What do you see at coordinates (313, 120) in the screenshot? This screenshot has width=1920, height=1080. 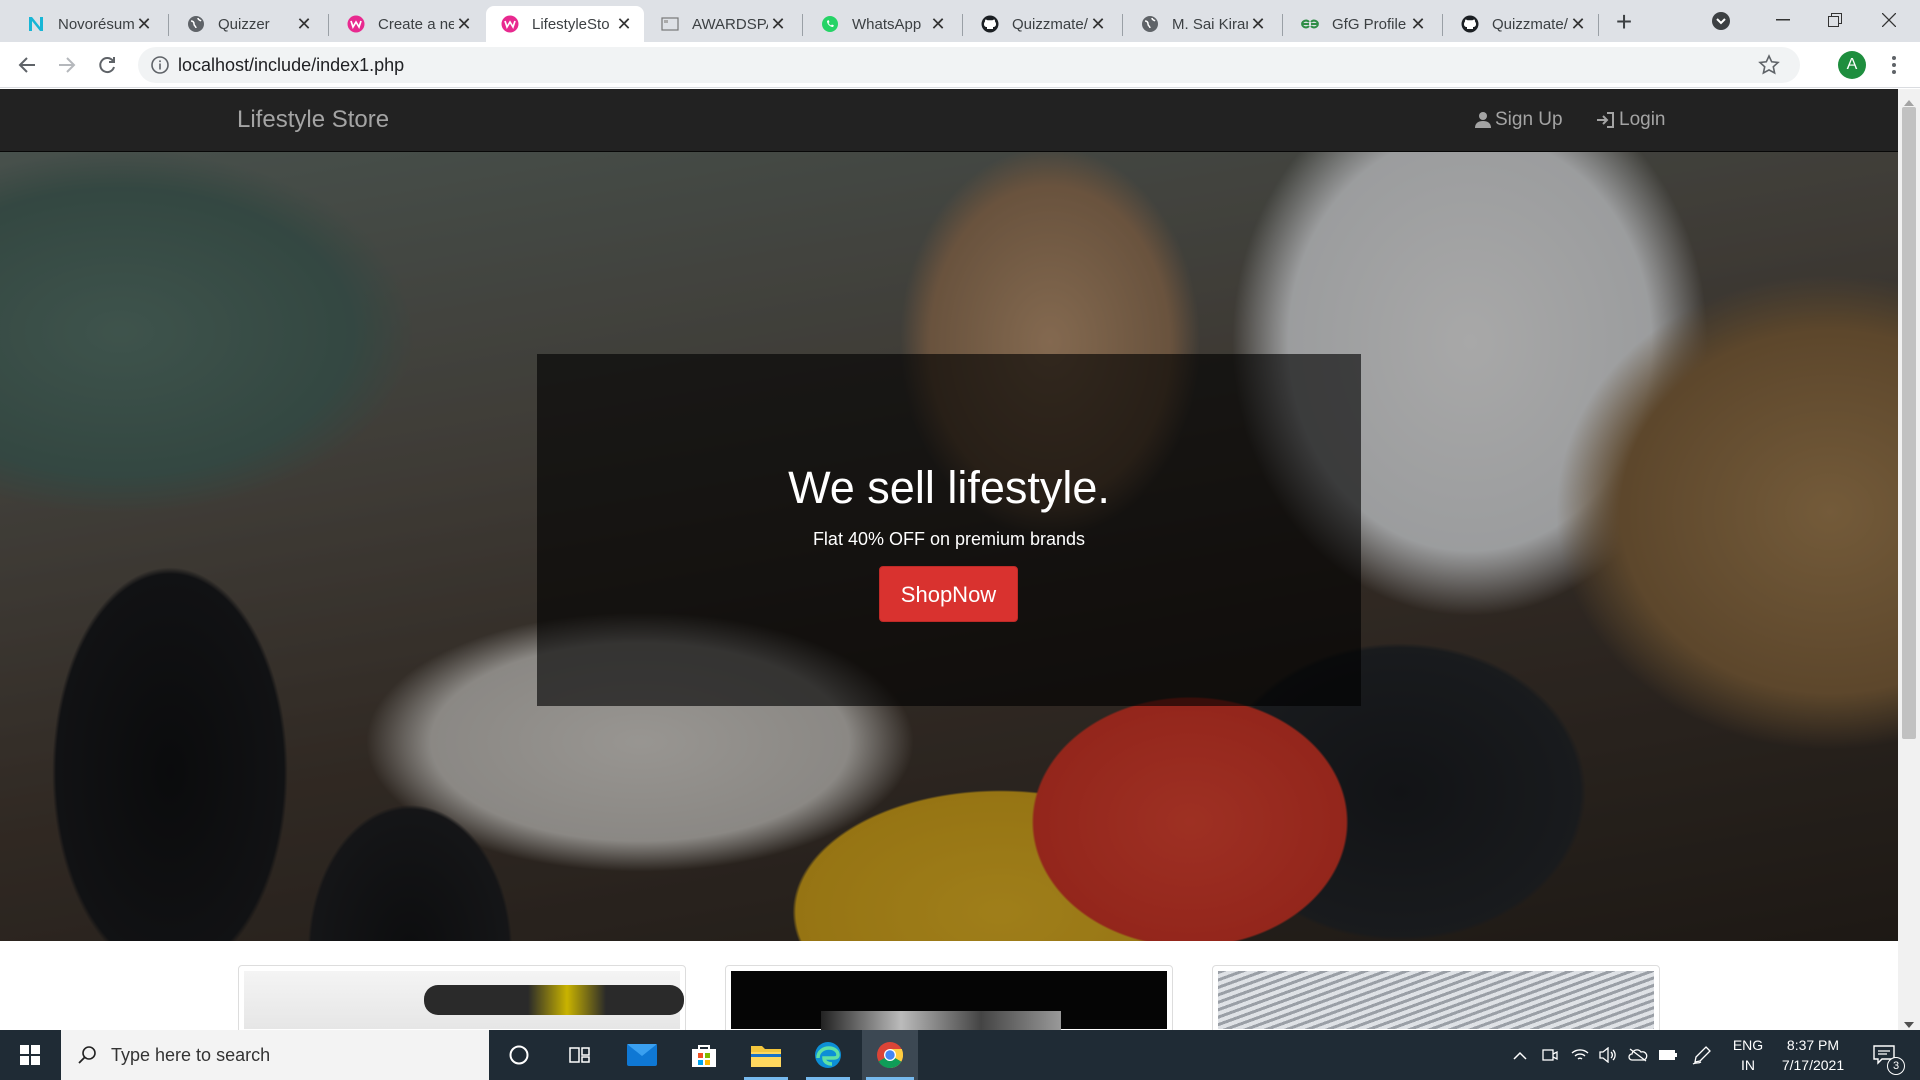 I see `brand-link: Lifestyle Store` at bounding box center [313, 120].